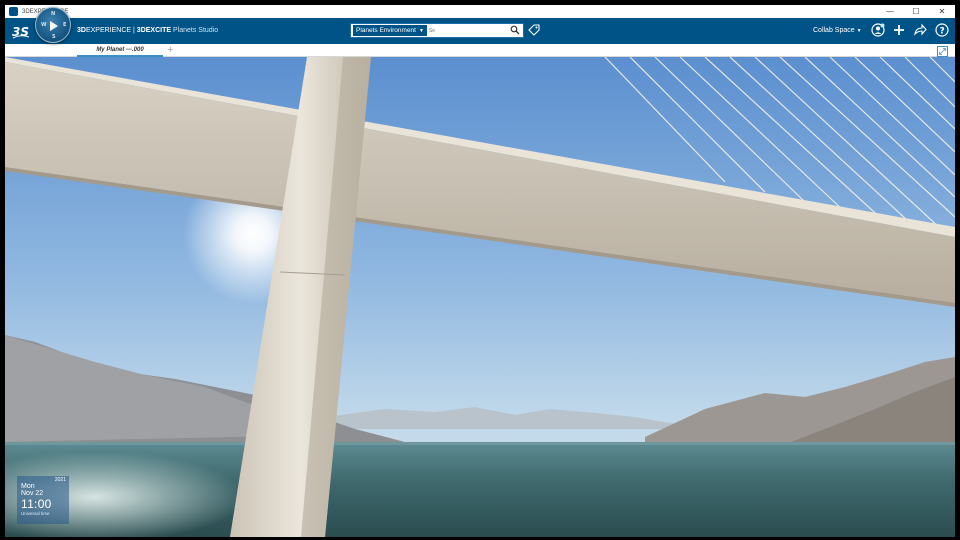 This screenshot has height=540, width=960. Describe the element at coordinates (458, 30) in the screenshot. I see `search-input` at that location.